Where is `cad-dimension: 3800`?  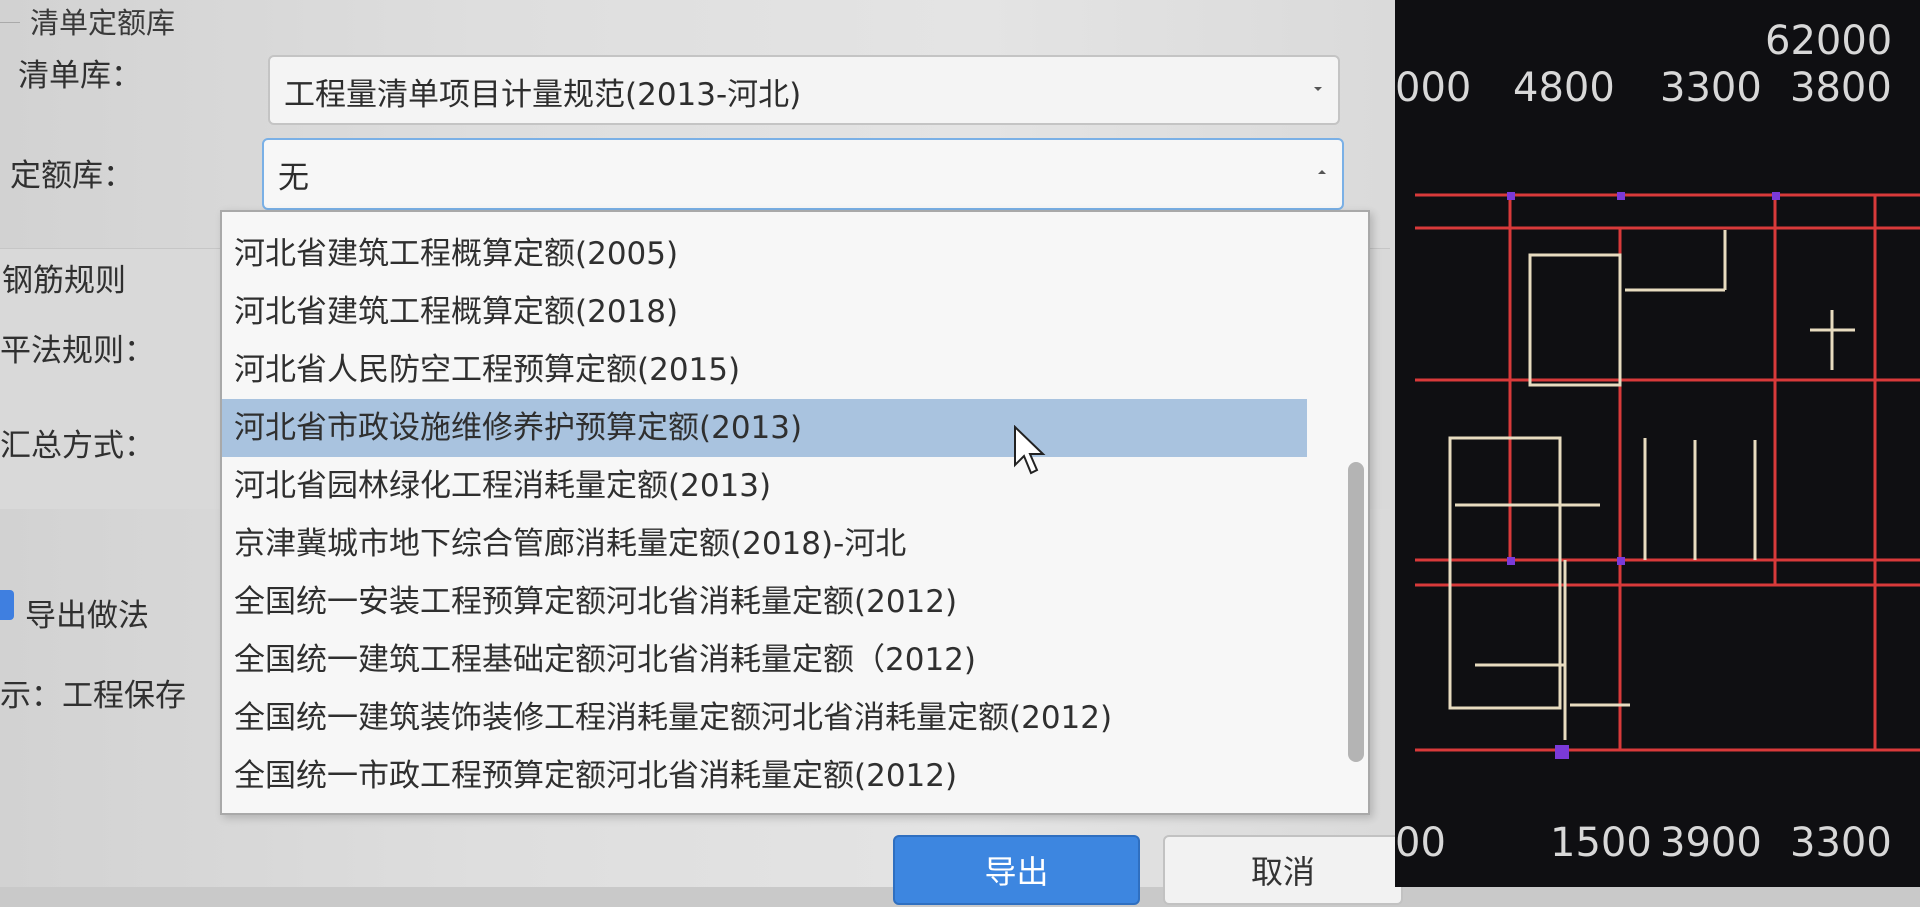 cad-dimension: 3800 is located at coordinates (1841, 88).